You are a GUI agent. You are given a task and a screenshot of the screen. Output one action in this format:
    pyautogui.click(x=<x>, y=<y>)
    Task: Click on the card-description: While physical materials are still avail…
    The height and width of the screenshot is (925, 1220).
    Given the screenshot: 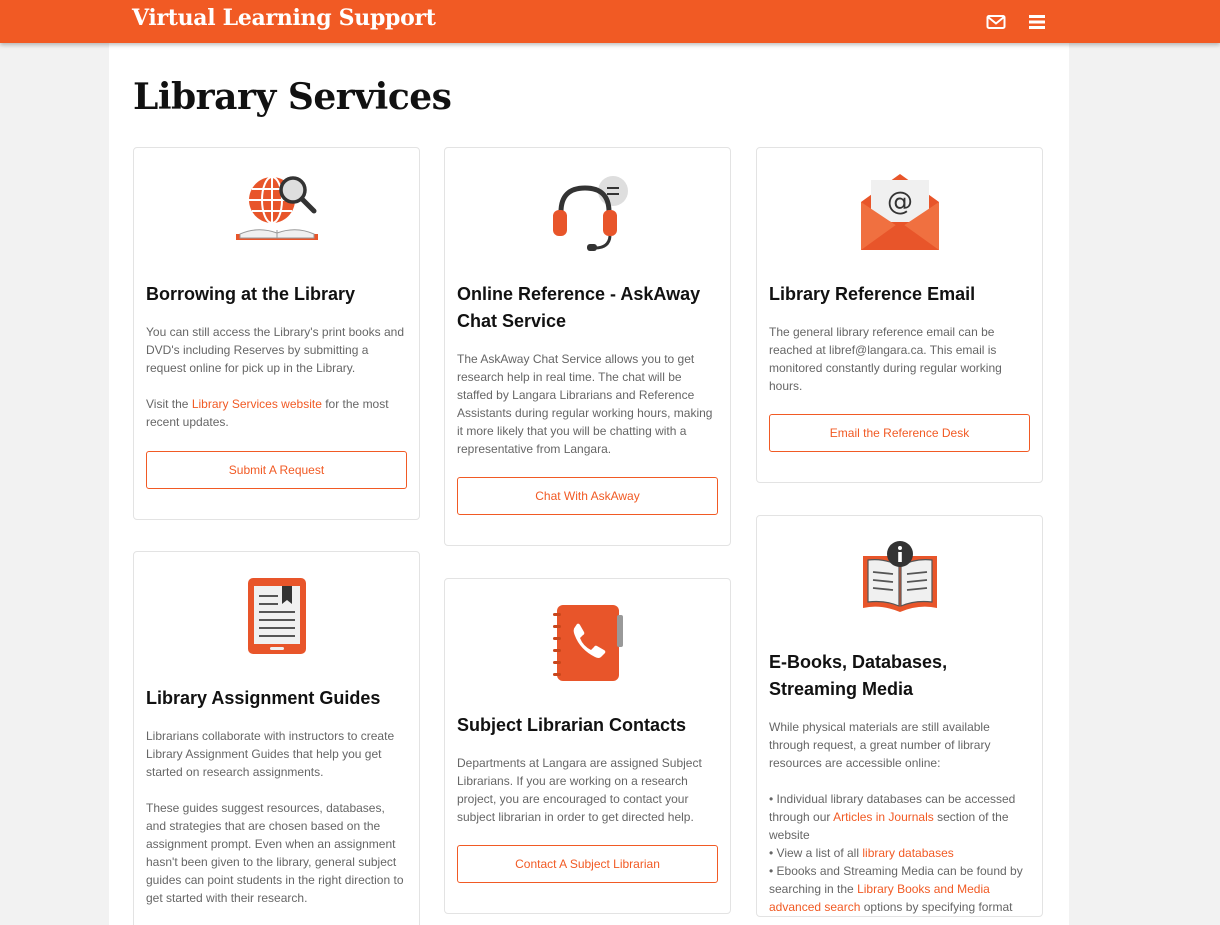 What is the action you would take?
    pyautogui.click(x=896, y=817)
    